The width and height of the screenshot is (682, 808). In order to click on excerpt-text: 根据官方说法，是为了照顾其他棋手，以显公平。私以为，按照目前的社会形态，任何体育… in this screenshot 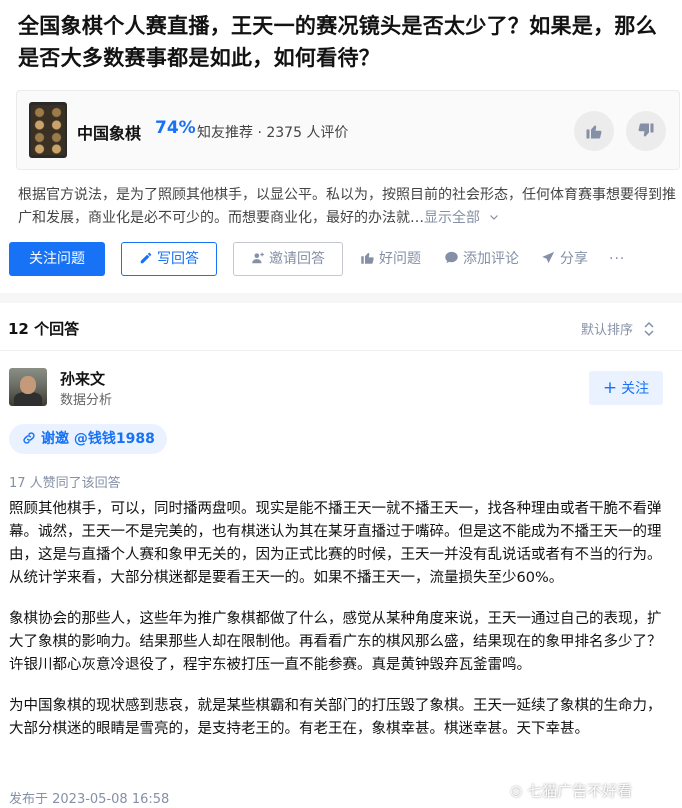, I will do `click(347, 206)`.